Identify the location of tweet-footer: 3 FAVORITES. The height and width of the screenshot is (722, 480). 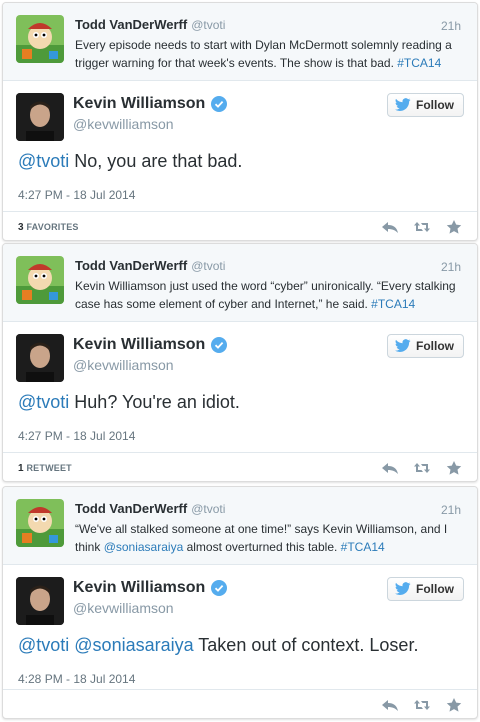
(240, 225).